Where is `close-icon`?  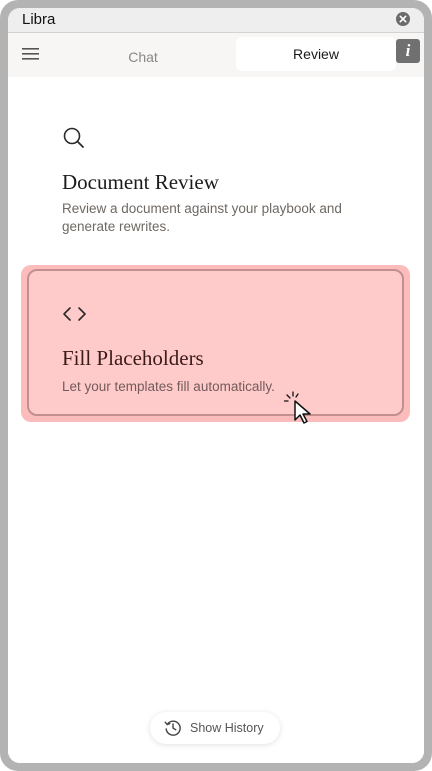 close-icon is located at coordinates (403, 19).